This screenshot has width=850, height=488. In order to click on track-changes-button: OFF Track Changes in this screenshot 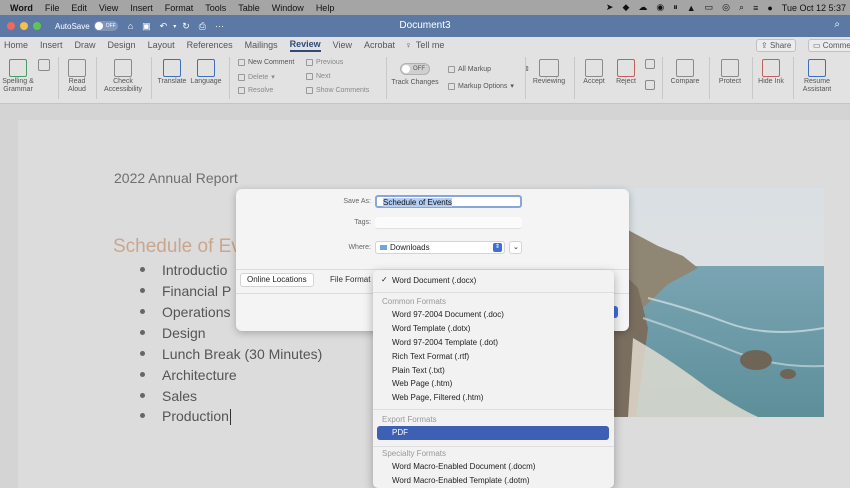, I will do `click(415, 75)`.